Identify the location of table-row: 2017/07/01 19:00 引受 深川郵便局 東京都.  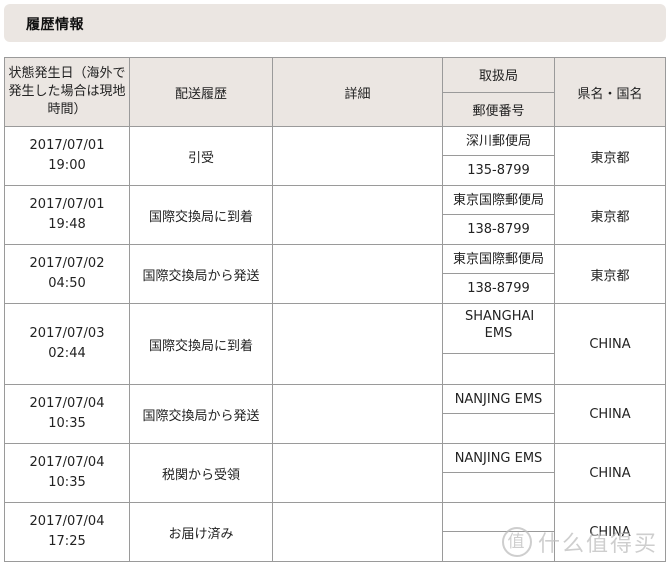
(335, 156).